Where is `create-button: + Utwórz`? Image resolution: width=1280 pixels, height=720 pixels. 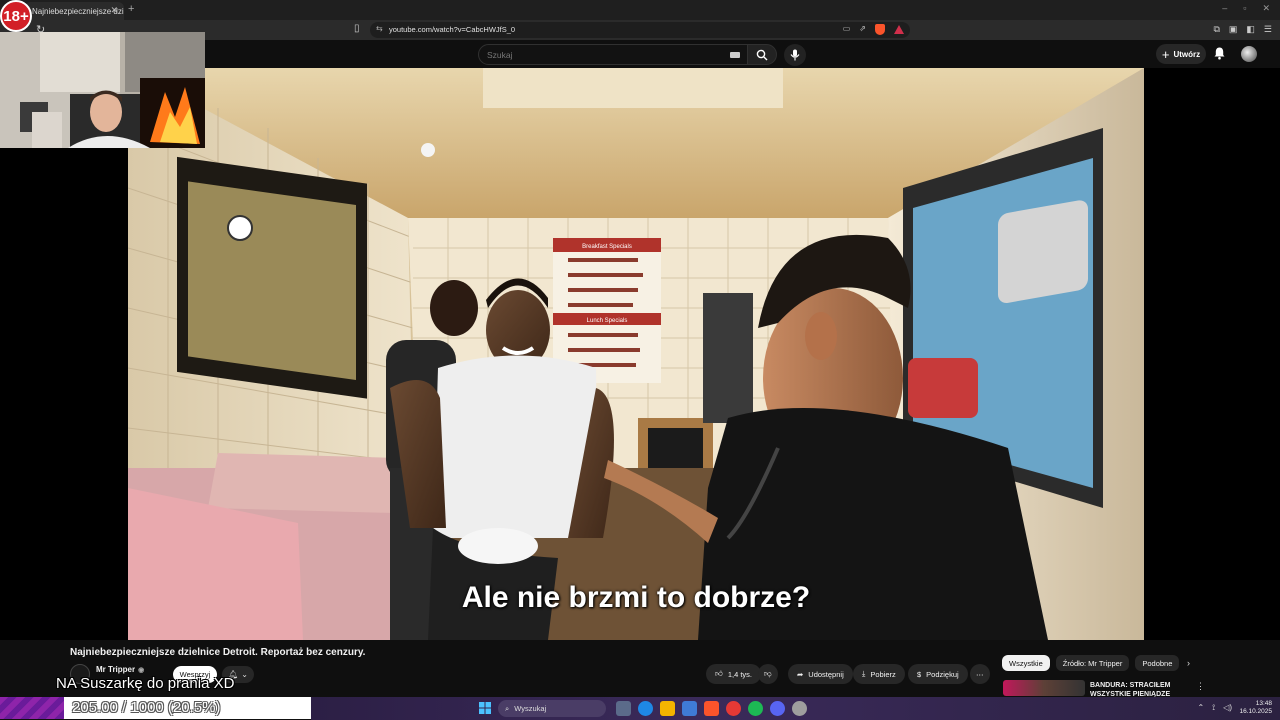
create-button: + Utwórz is located at coordinates (1181, 54).